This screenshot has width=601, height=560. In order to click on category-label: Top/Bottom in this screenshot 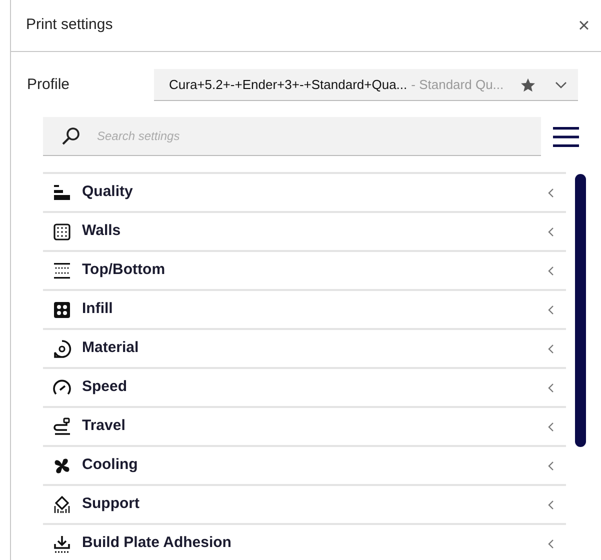, I will do `click(124, 270)`.